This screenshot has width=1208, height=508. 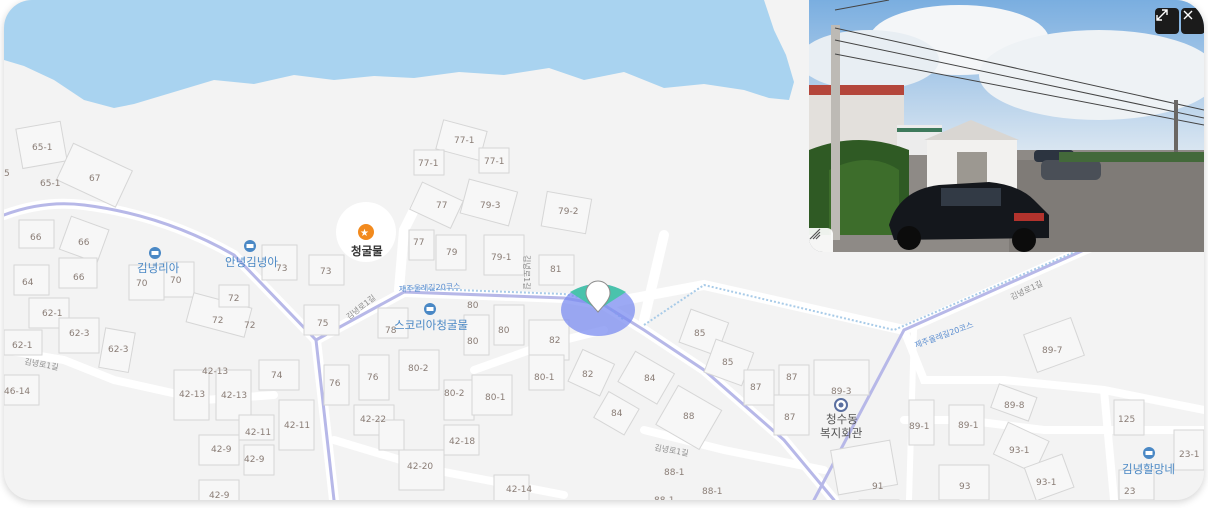 I want to click on street-view-menu-button, so click(x=821, y=240).